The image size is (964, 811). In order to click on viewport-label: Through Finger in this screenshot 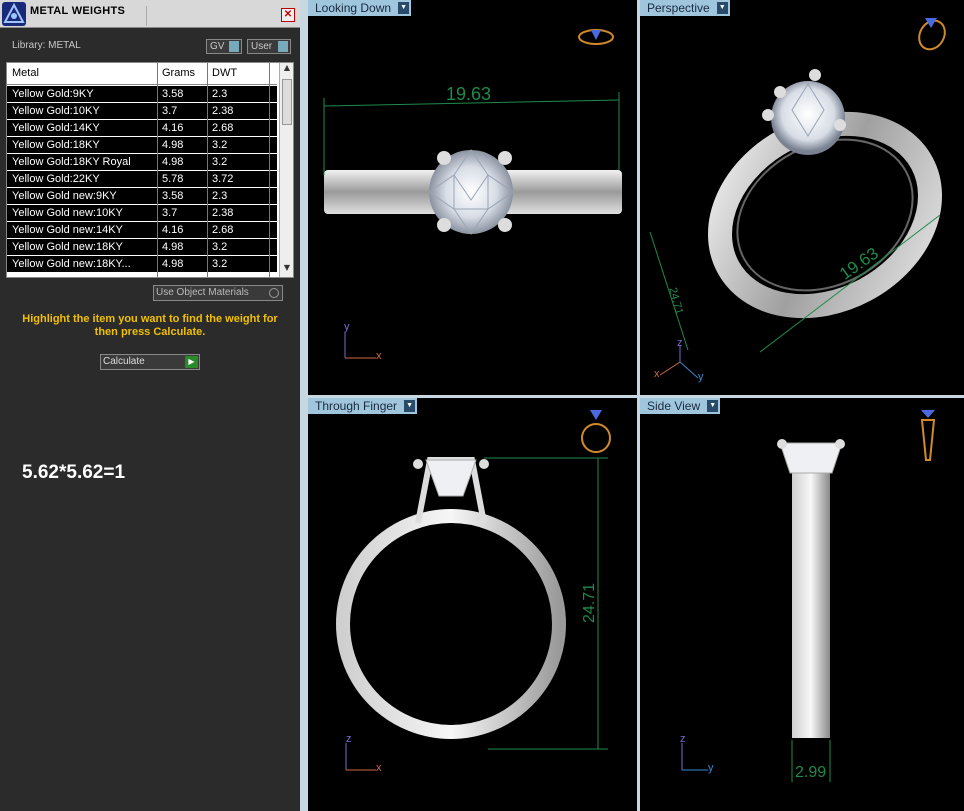, I will do `click(356, 406)`.